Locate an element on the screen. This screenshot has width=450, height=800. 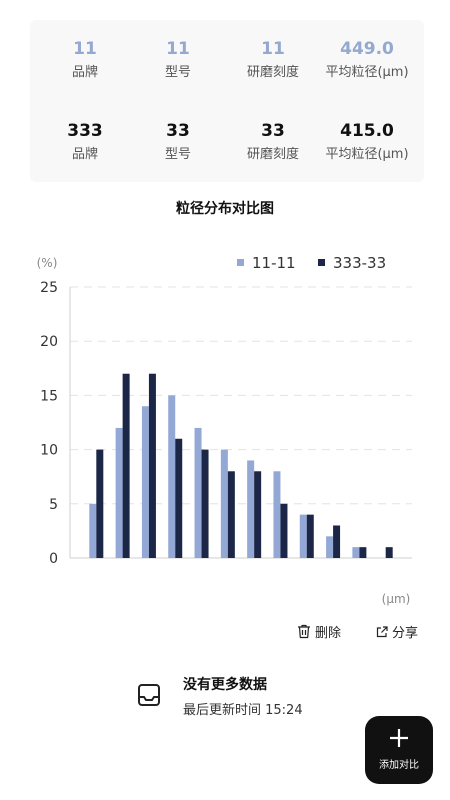
y-tick-label: 20 is located at coordinates (49, 342).